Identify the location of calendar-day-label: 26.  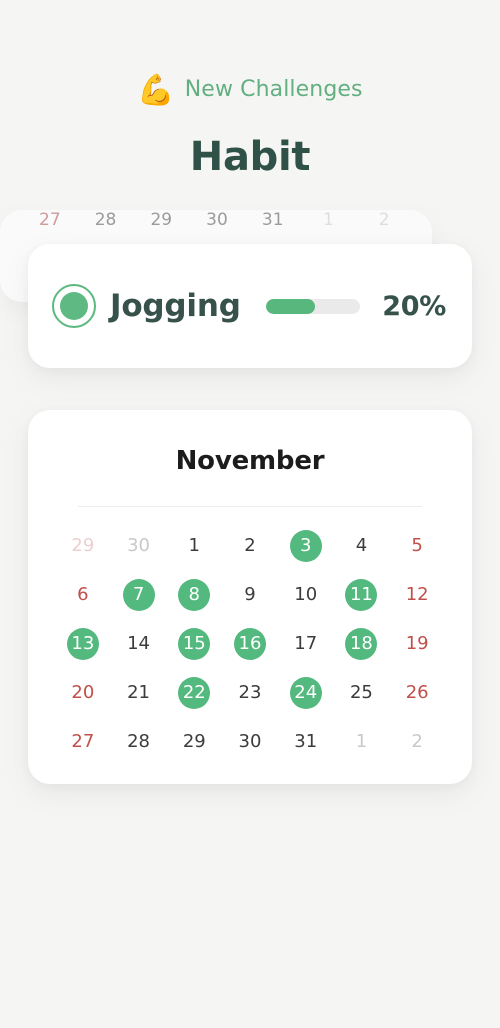
(417, 692).